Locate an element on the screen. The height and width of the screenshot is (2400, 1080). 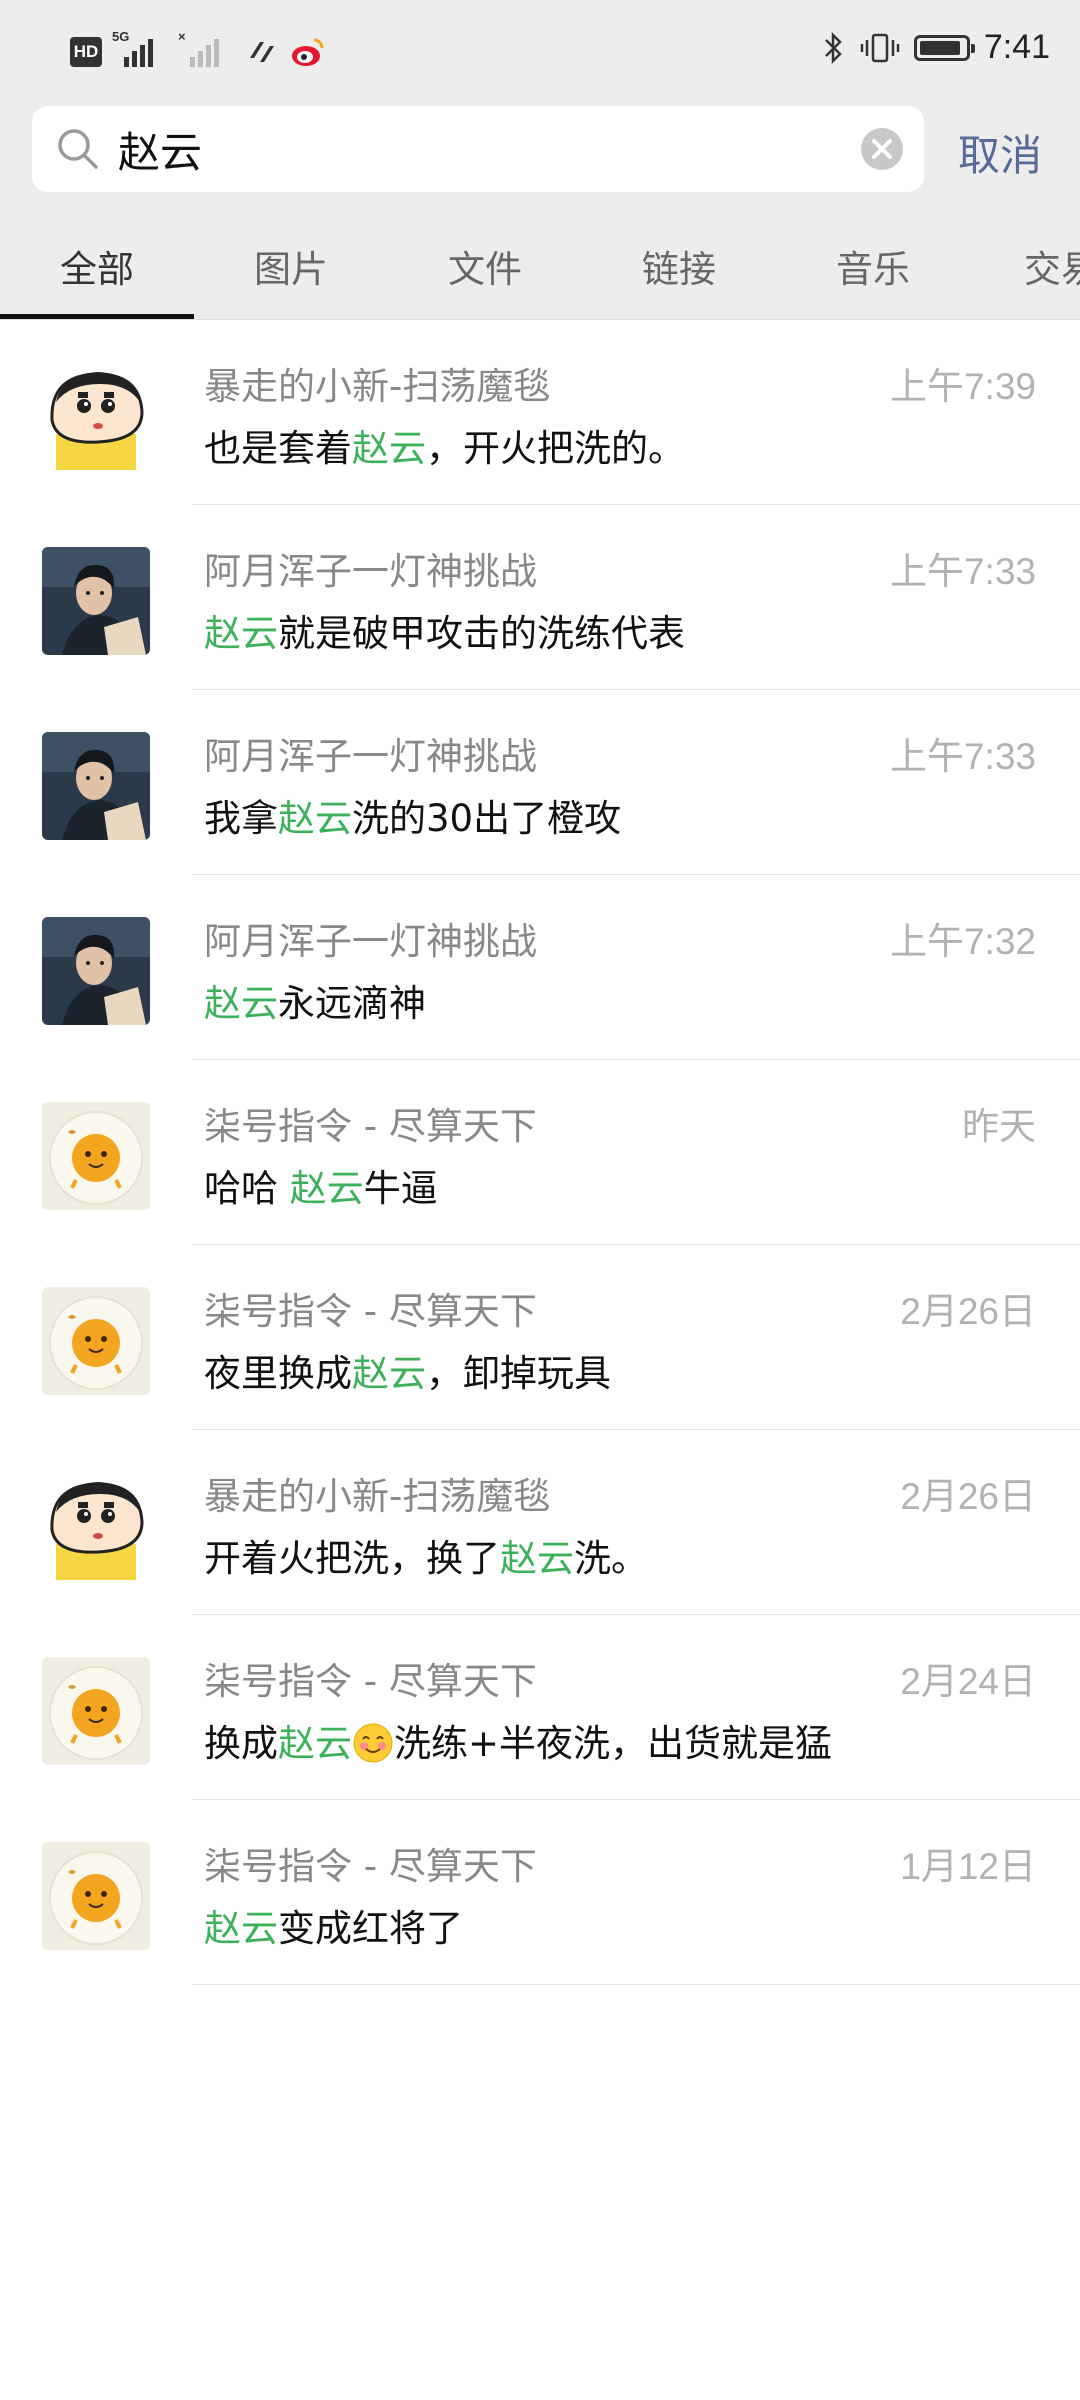
result-row: 暴走的小新-扫荡魔毯 上午7:39 也是套着赵云，开火把洗的。 is located at coordinates (540, 412).